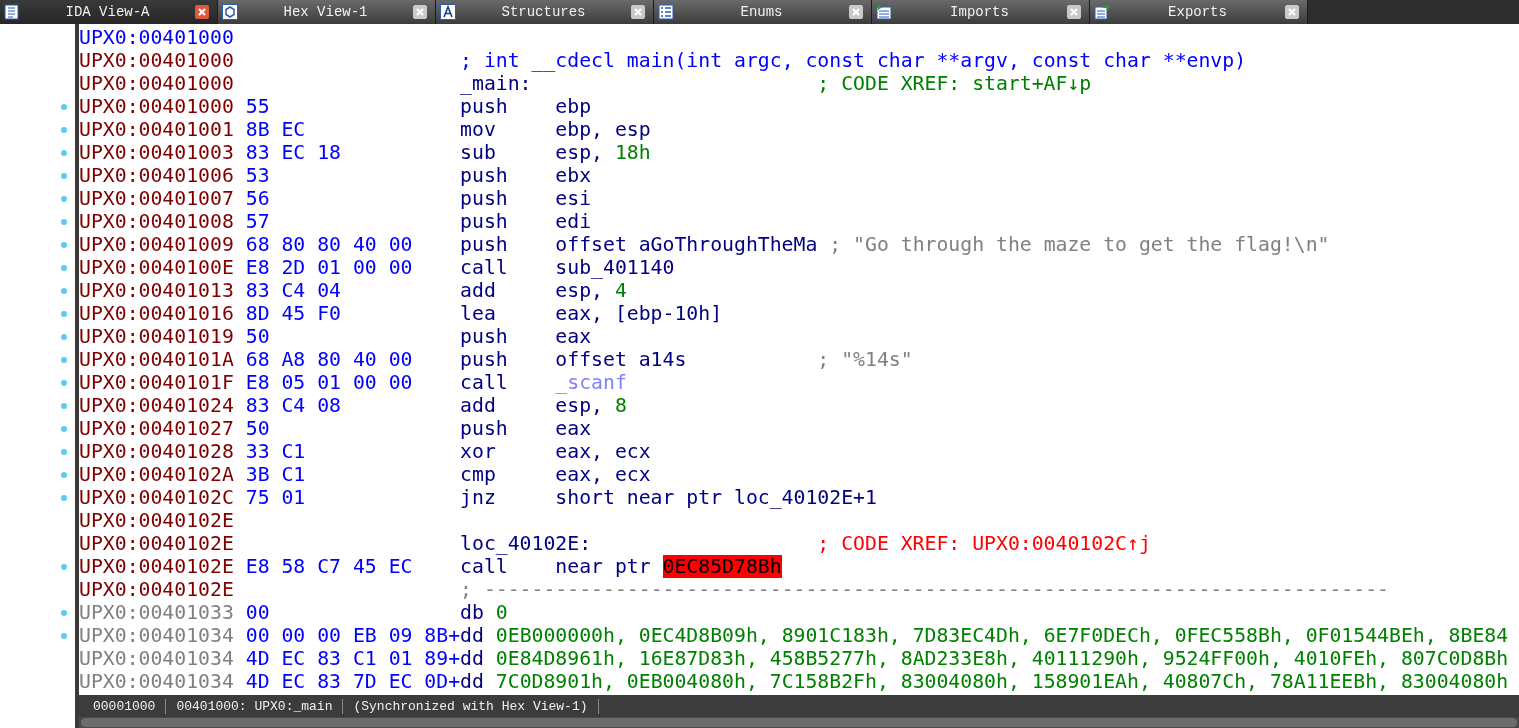 This screenshot has width=1519, height=728. What do you see at coordinates (157, 474) in the screenshot?
I see `address: UPX0:0040102A` at bounding box center [157, 474].